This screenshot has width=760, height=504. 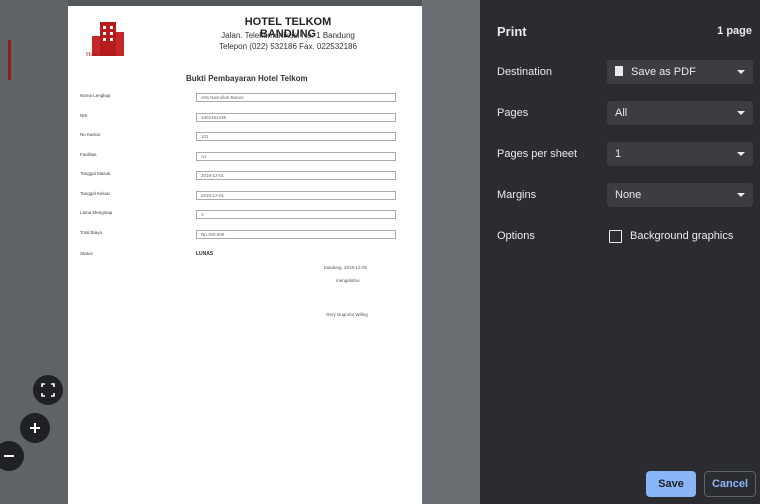 What do you see at coordinates (671, 484) in the screenshot?
I see `save-button: Save` at bounding box center [671, 484].